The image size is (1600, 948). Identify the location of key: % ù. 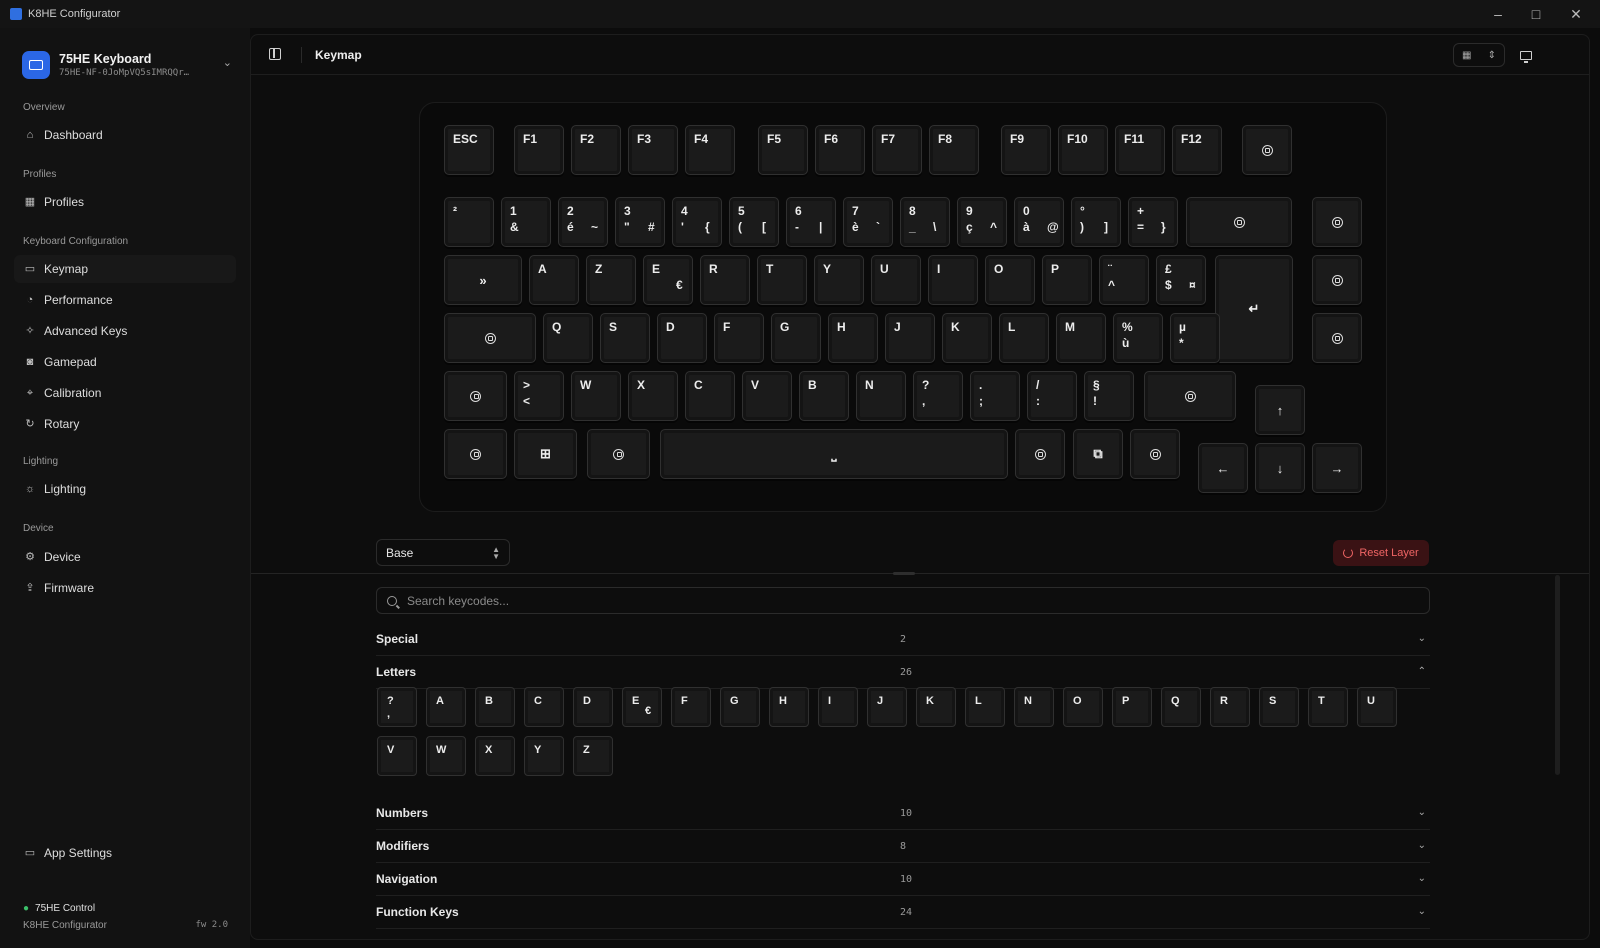
(1138, 338).